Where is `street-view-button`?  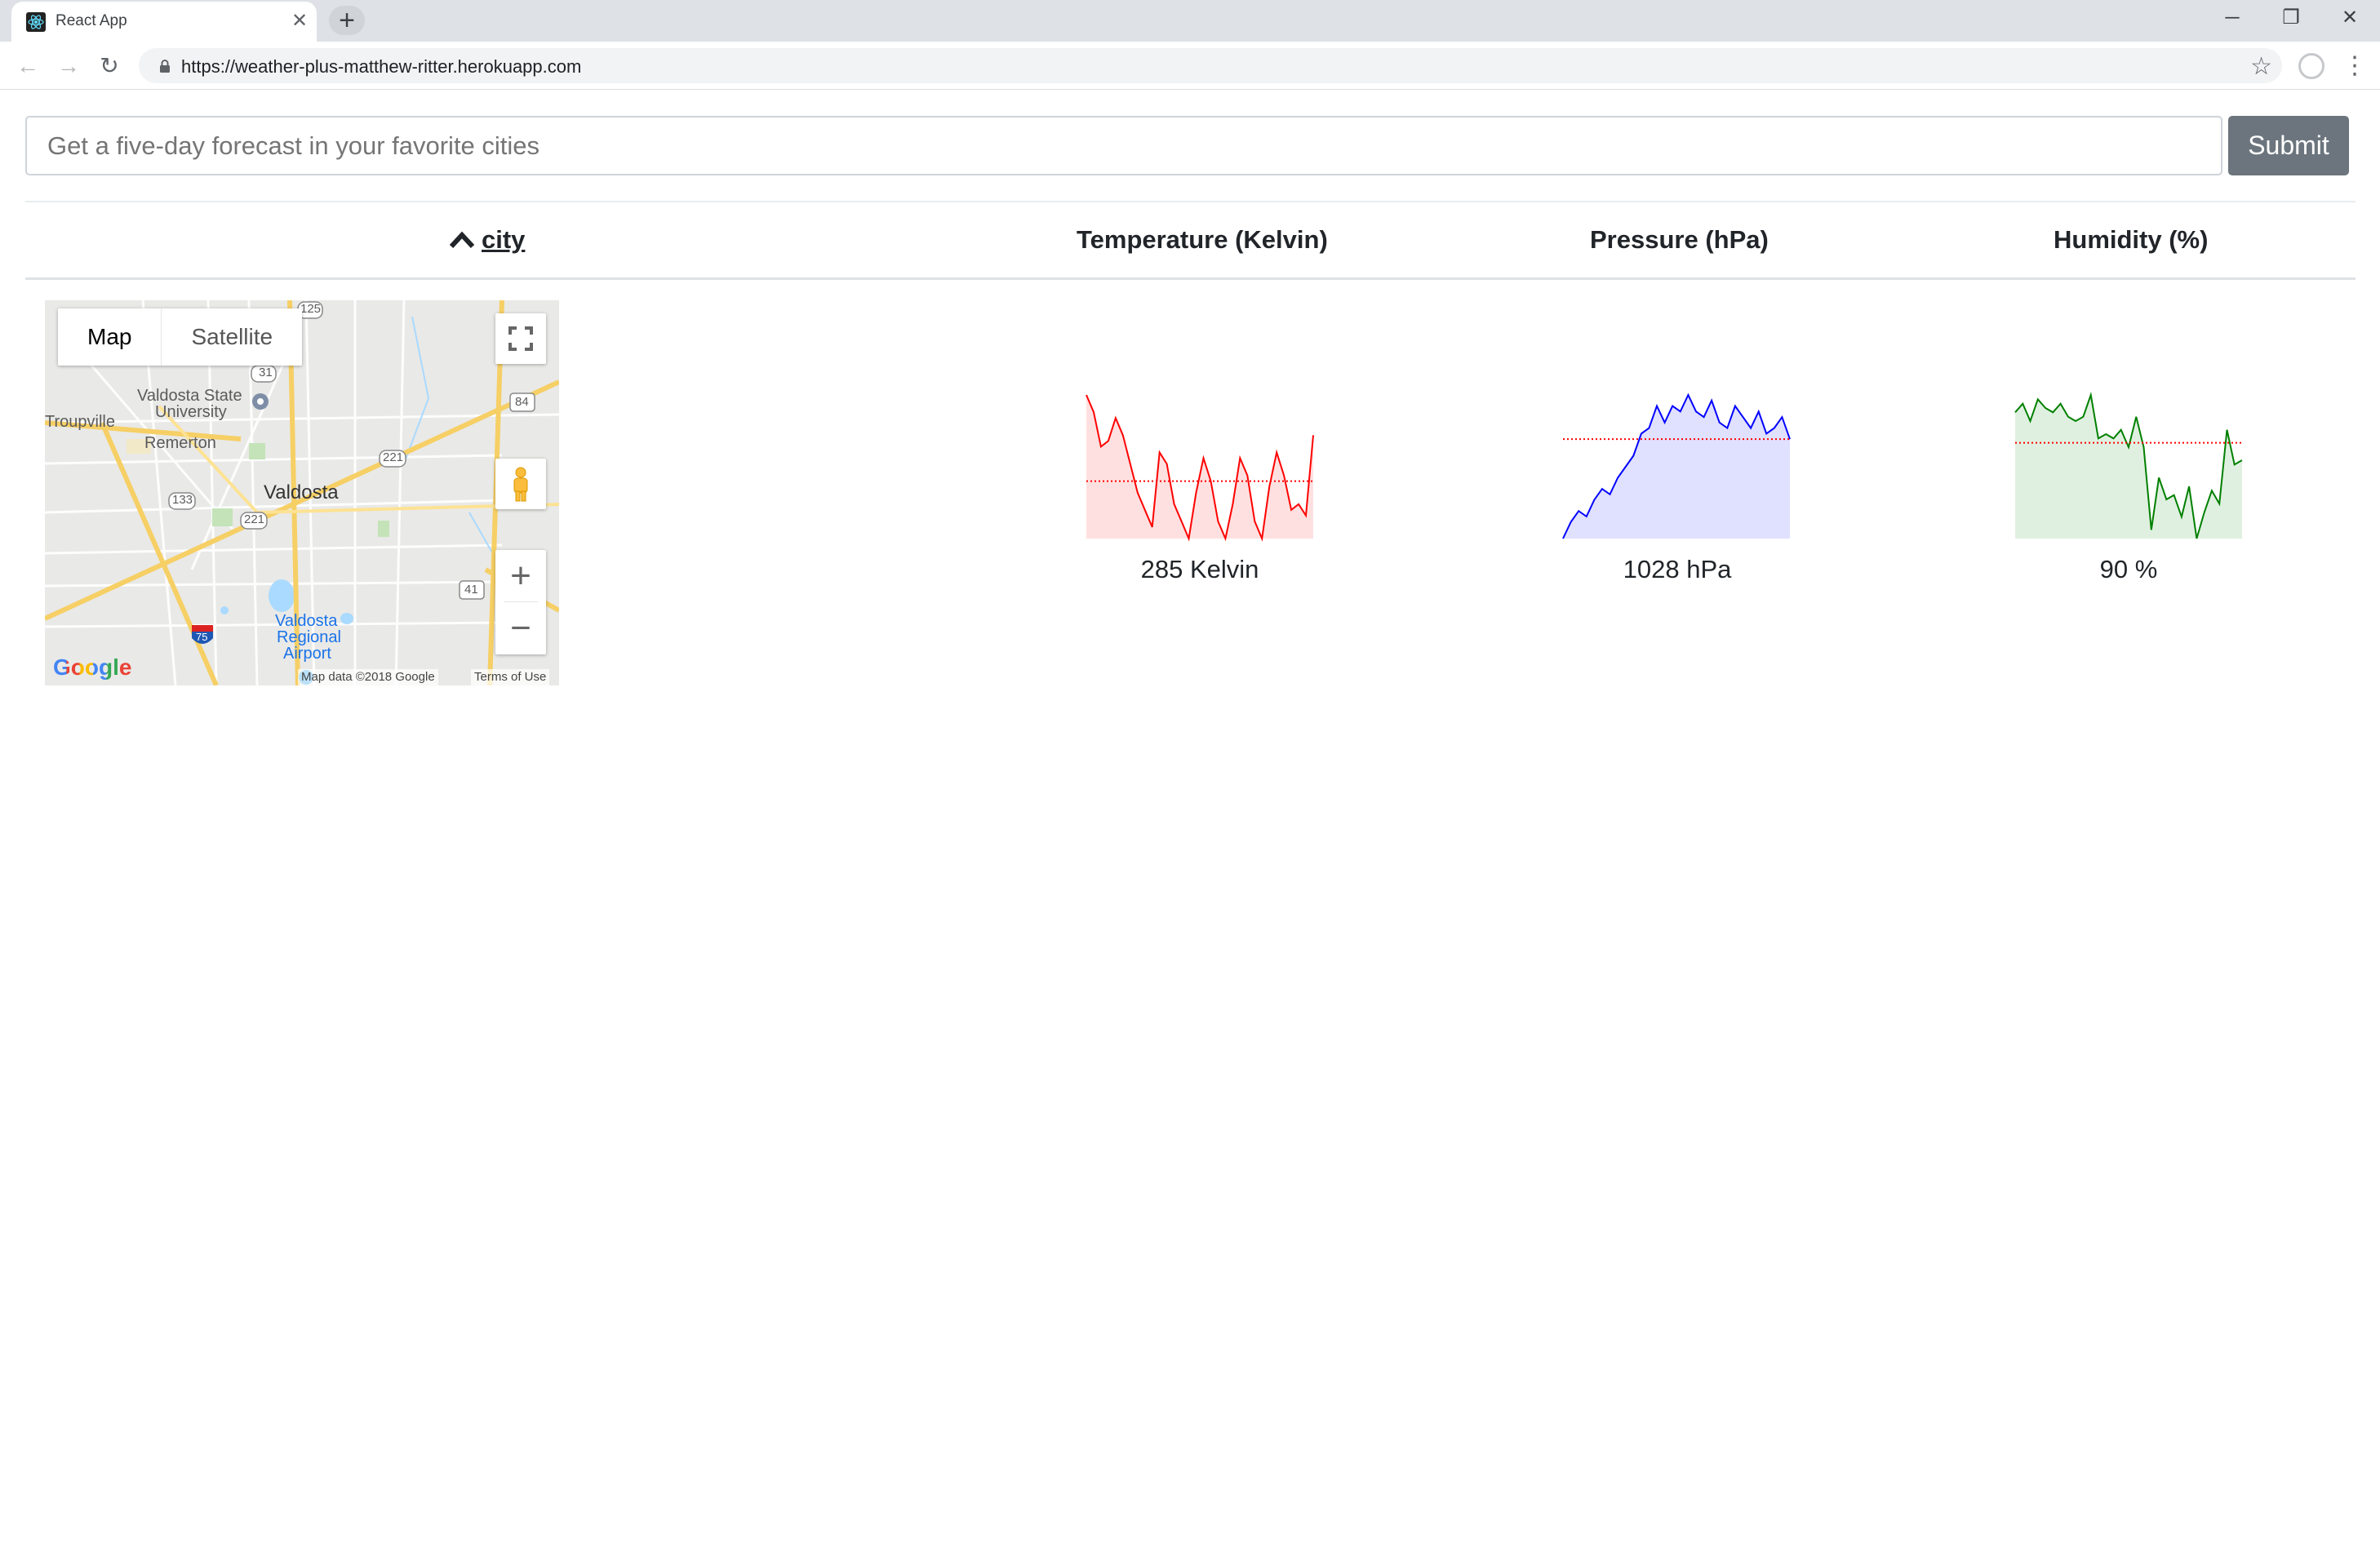 street-view-button is located at coordinates (520, 484).